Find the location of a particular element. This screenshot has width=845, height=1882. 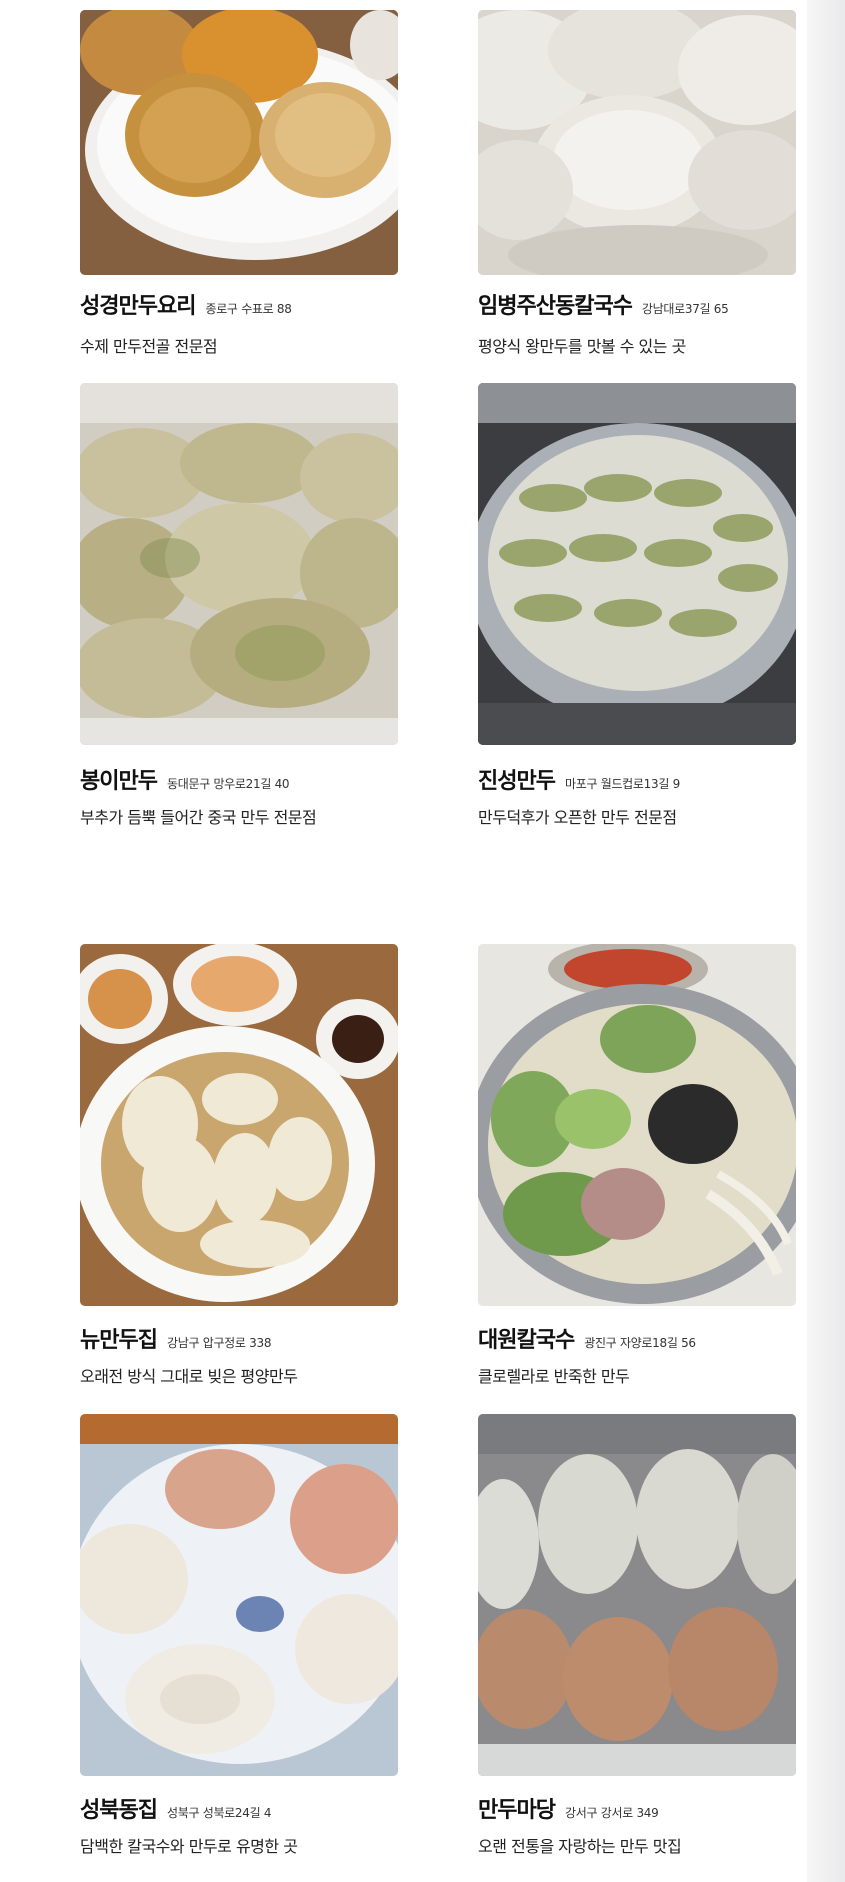

restaurant-name: 만두마당 is located at coordinates (517, 1810).